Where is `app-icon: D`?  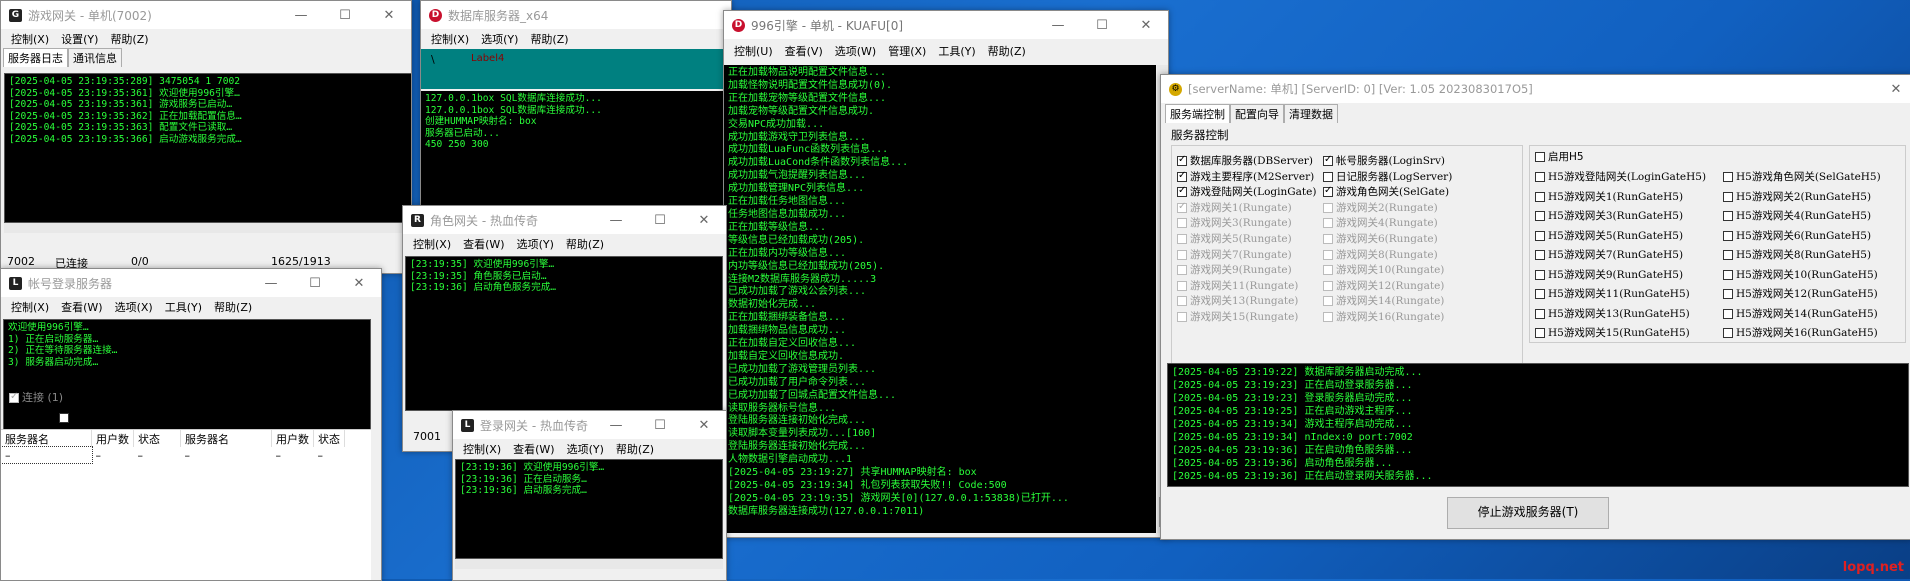
app-icon: D is located at coordinates (738, 25).